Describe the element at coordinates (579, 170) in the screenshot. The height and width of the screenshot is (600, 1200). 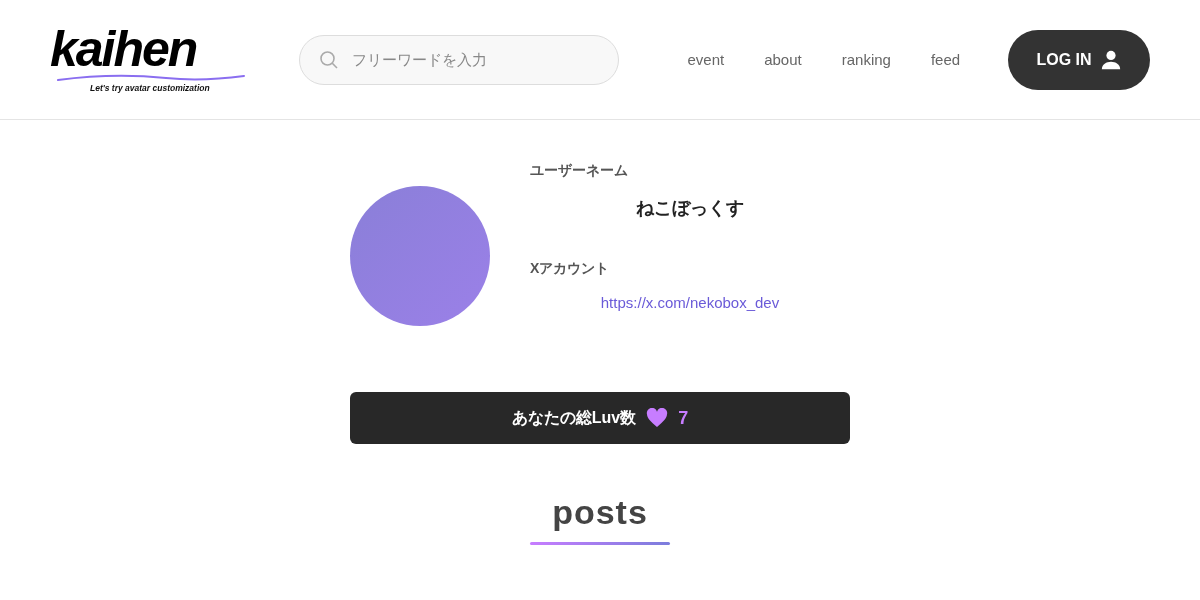
I see `field-label: ユーザーネーム` at that location.